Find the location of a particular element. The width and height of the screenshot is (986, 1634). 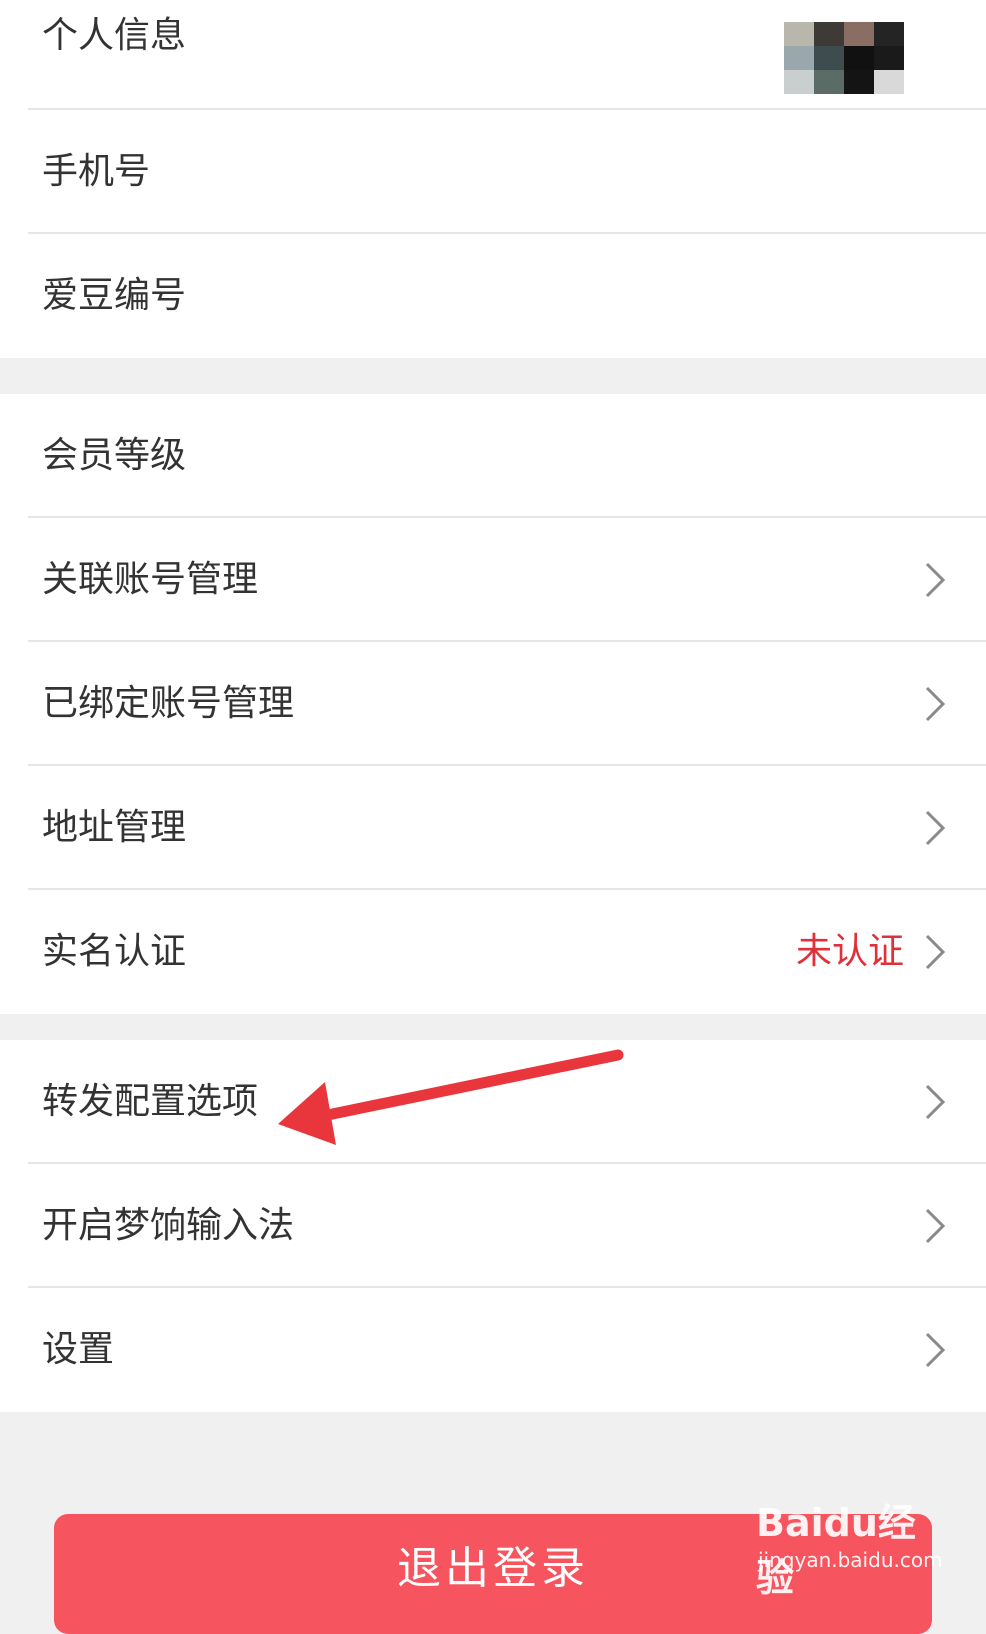

menu-item-linked-accounts: 关联账号管理 is located at coordinates (493, 580).